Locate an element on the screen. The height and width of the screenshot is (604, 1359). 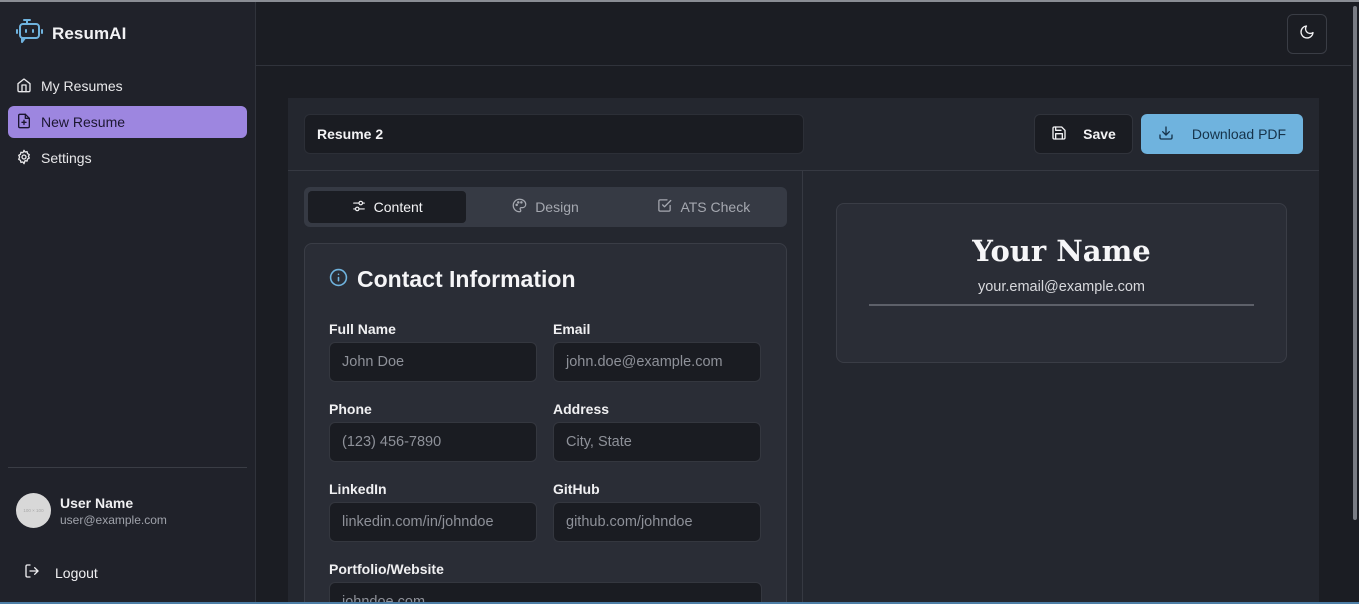
brand: ResumAI is located at coordinates (71, 33).